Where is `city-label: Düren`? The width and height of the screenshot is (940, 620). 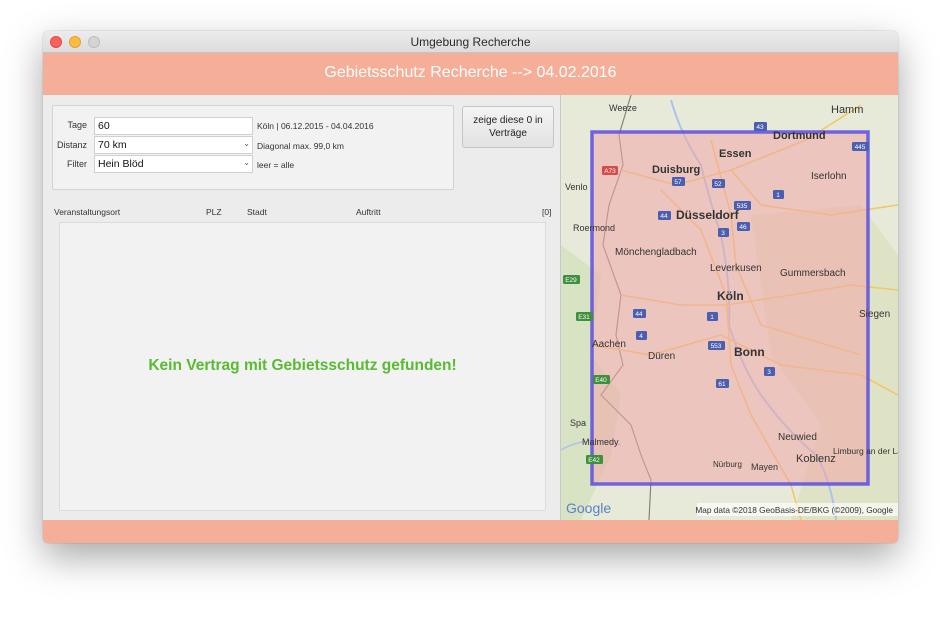
city-label: Düren is located at coordinates (661, 356).